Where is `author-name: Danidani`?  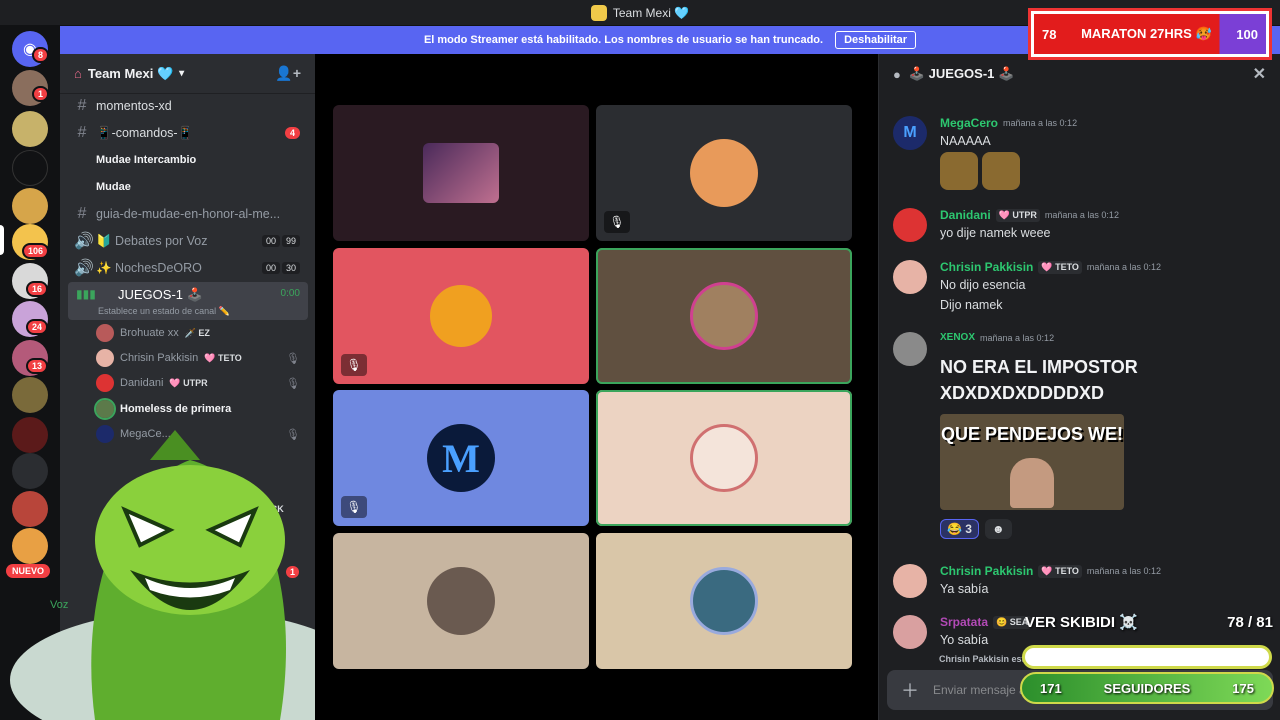
author-name: Danidani is located at coordinates (965, 215).